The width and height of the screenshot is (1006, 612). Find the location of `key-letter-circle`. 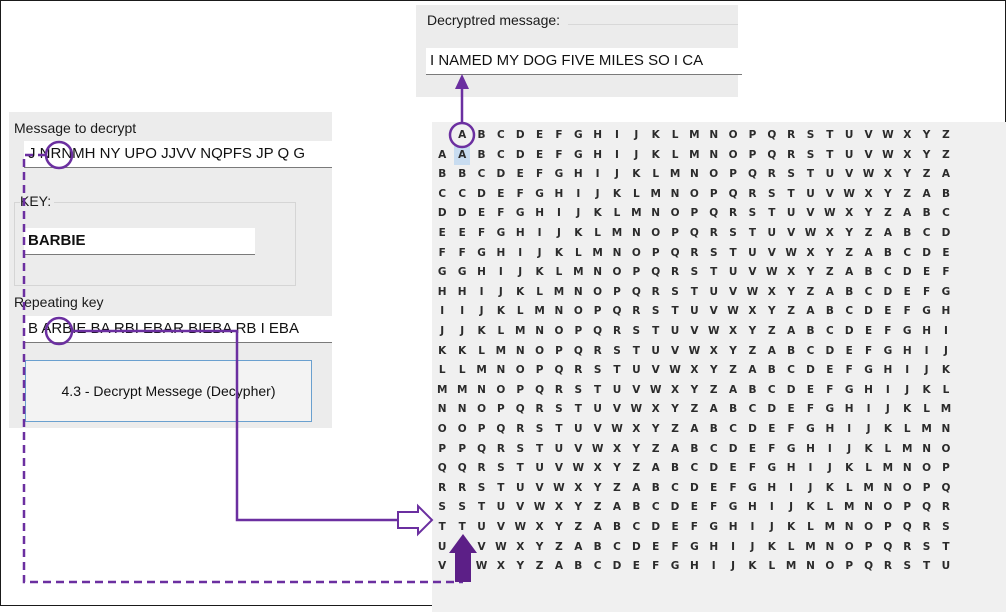

key-letter-circle is located at coordinates (59, 331).